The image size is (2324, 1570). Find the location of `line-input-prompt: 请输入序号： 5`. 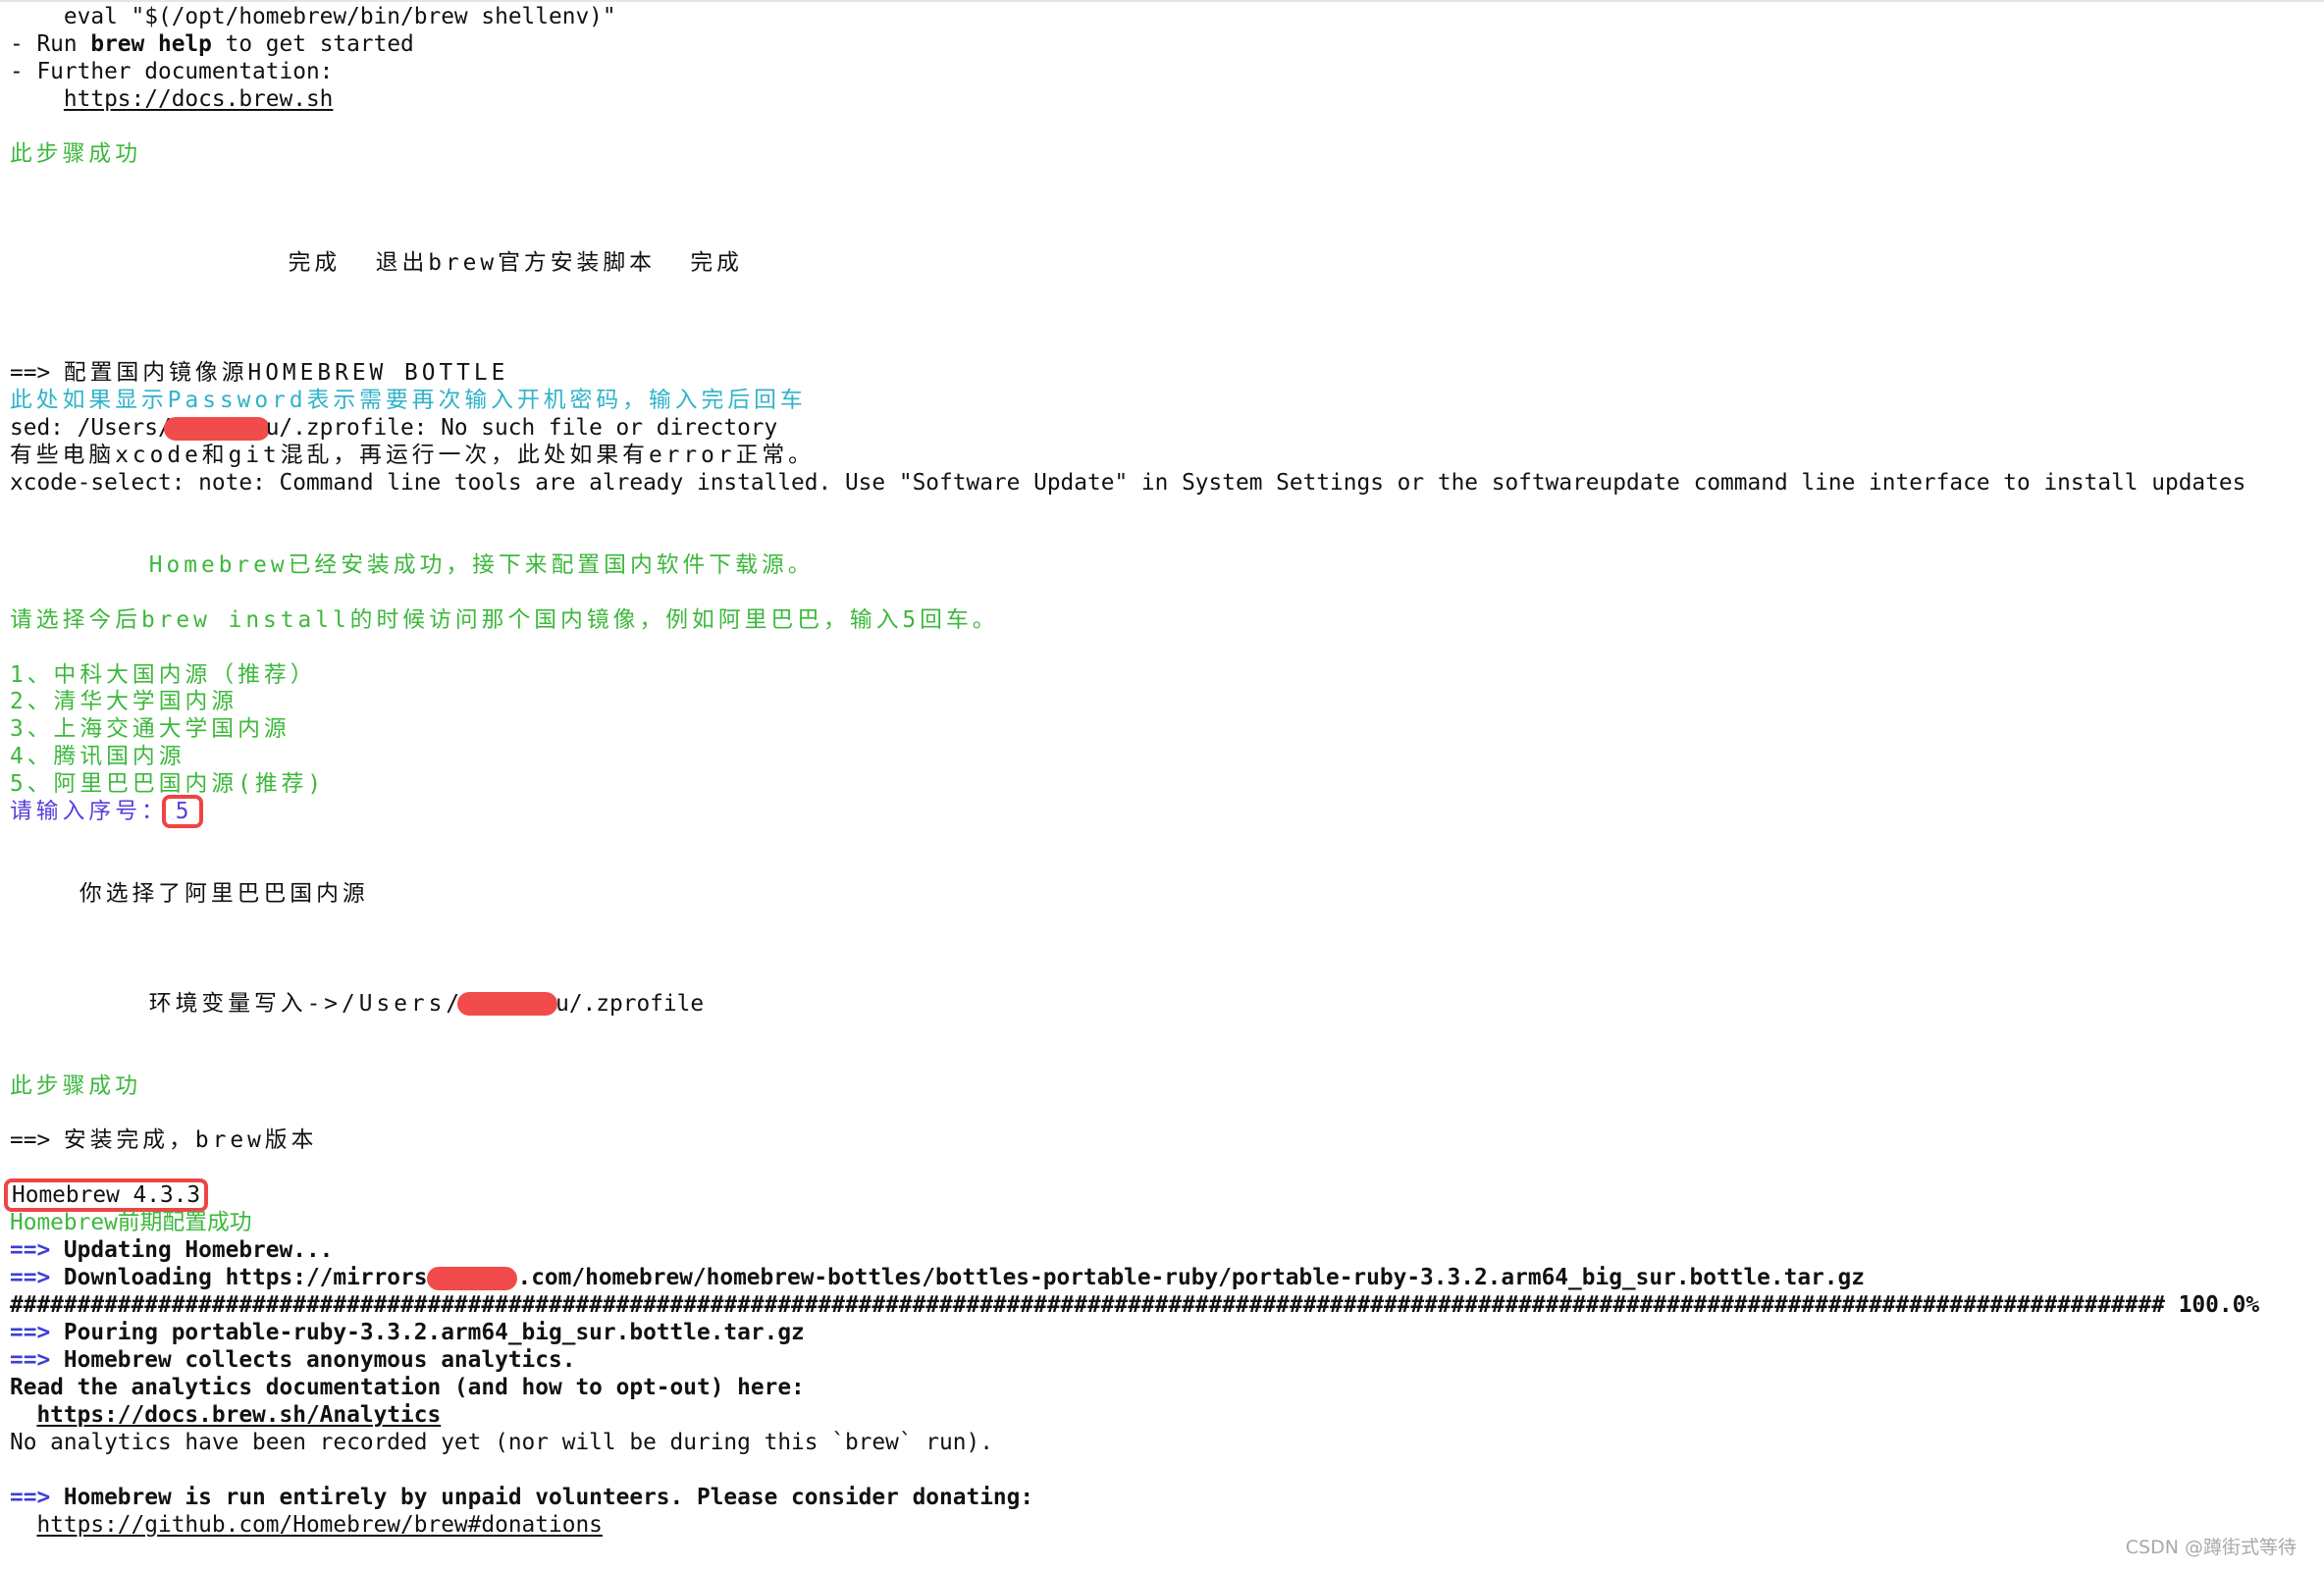

line-input-prompt: 请输入序号： 5 is located at coordinates (1167, 812).